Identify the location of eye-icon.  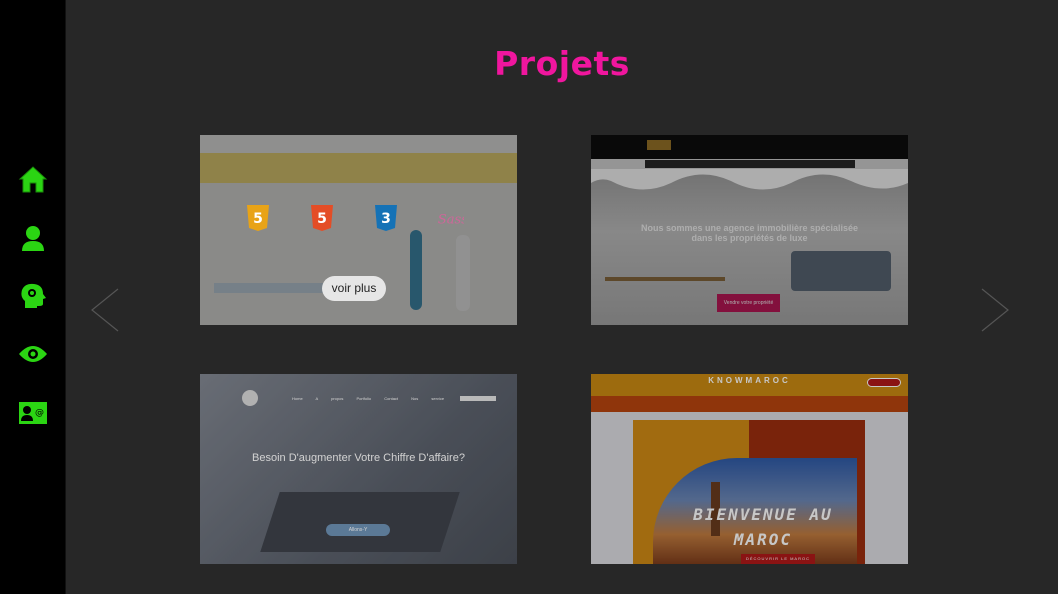
(33, 354).